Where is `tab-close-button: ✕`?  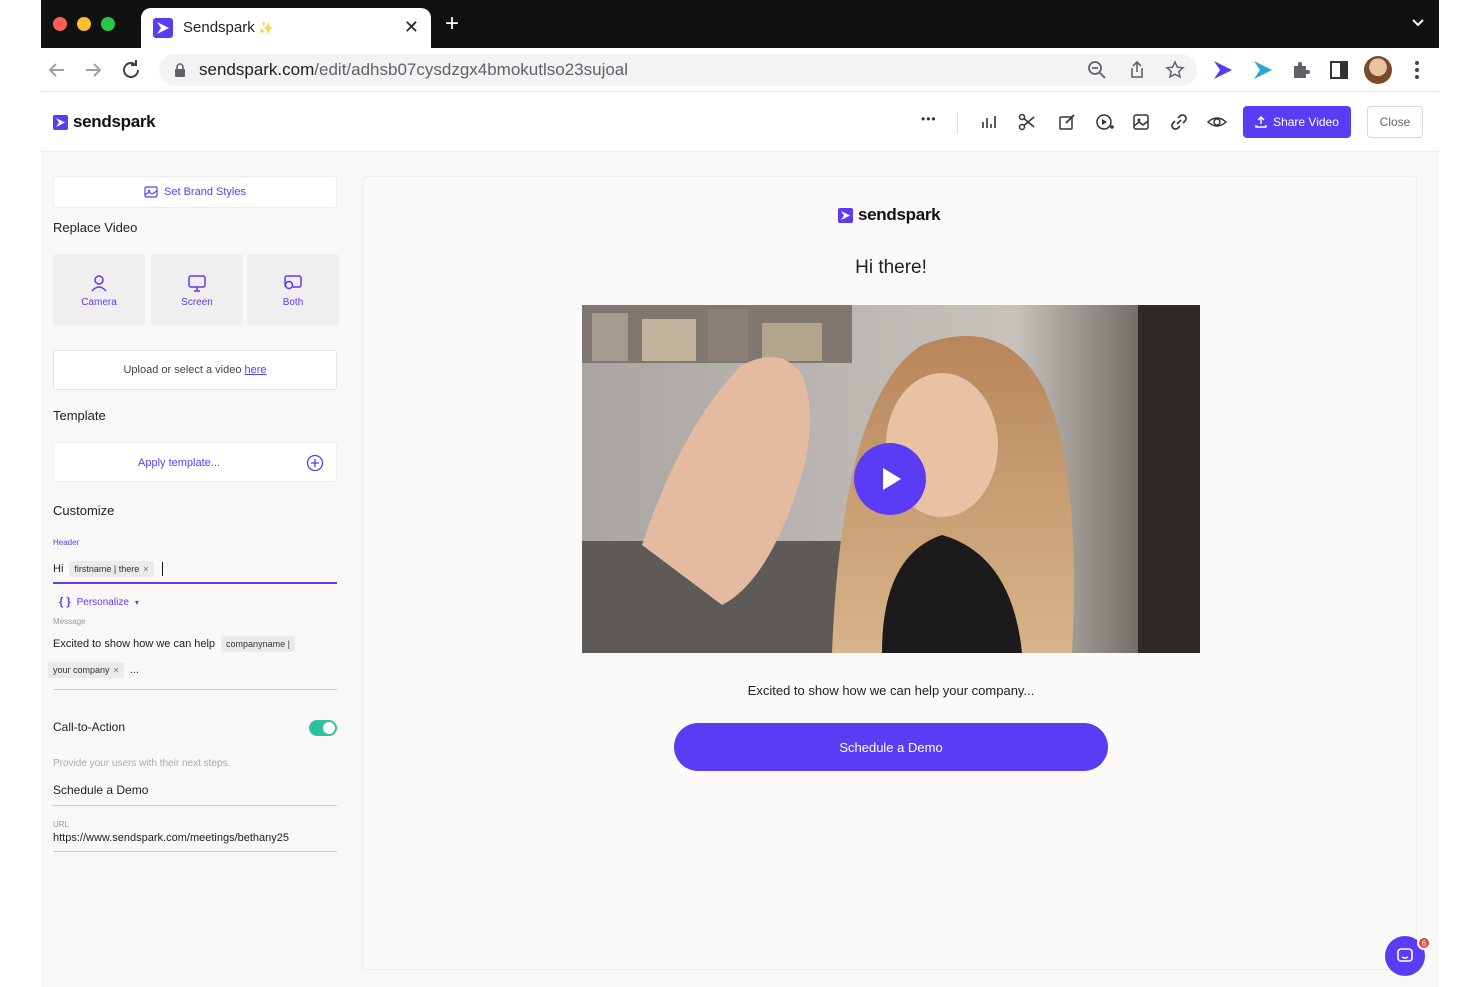 tab-close-button: ✕ is located at coordinates (411, 27).